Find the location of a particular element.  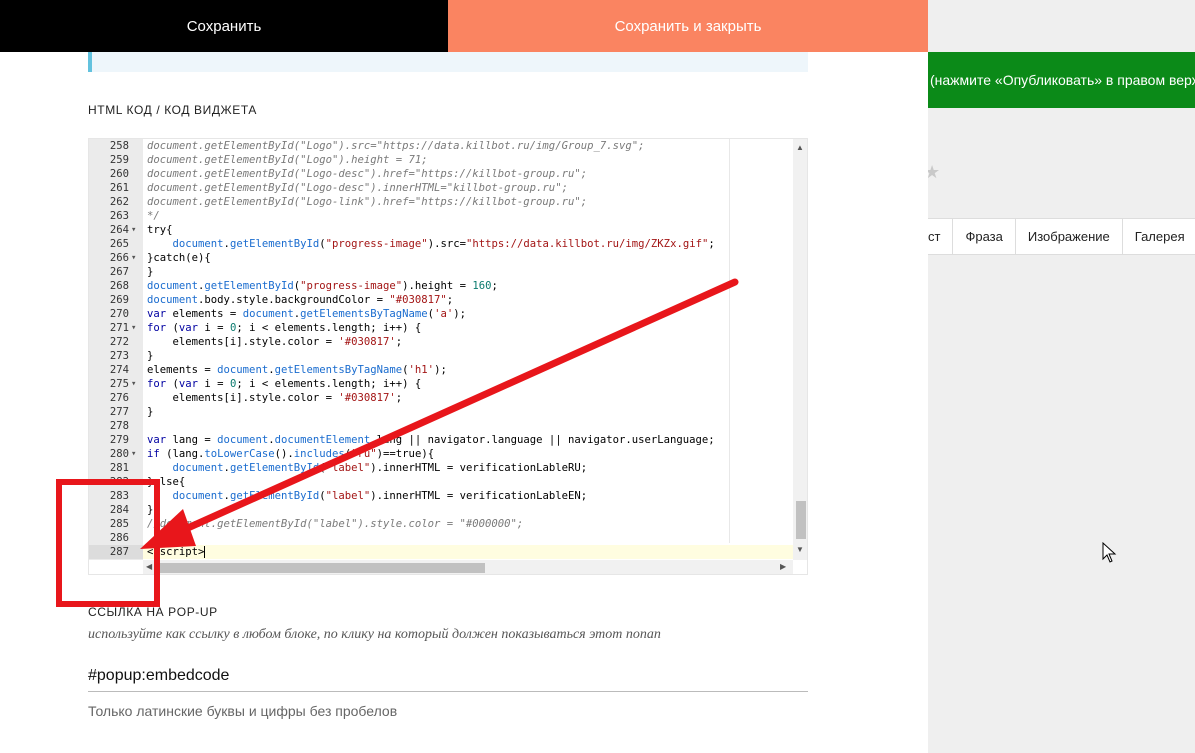

block-type-tabs: ст Фраза Изображение Галерея is located at coordinates (1061, 236).